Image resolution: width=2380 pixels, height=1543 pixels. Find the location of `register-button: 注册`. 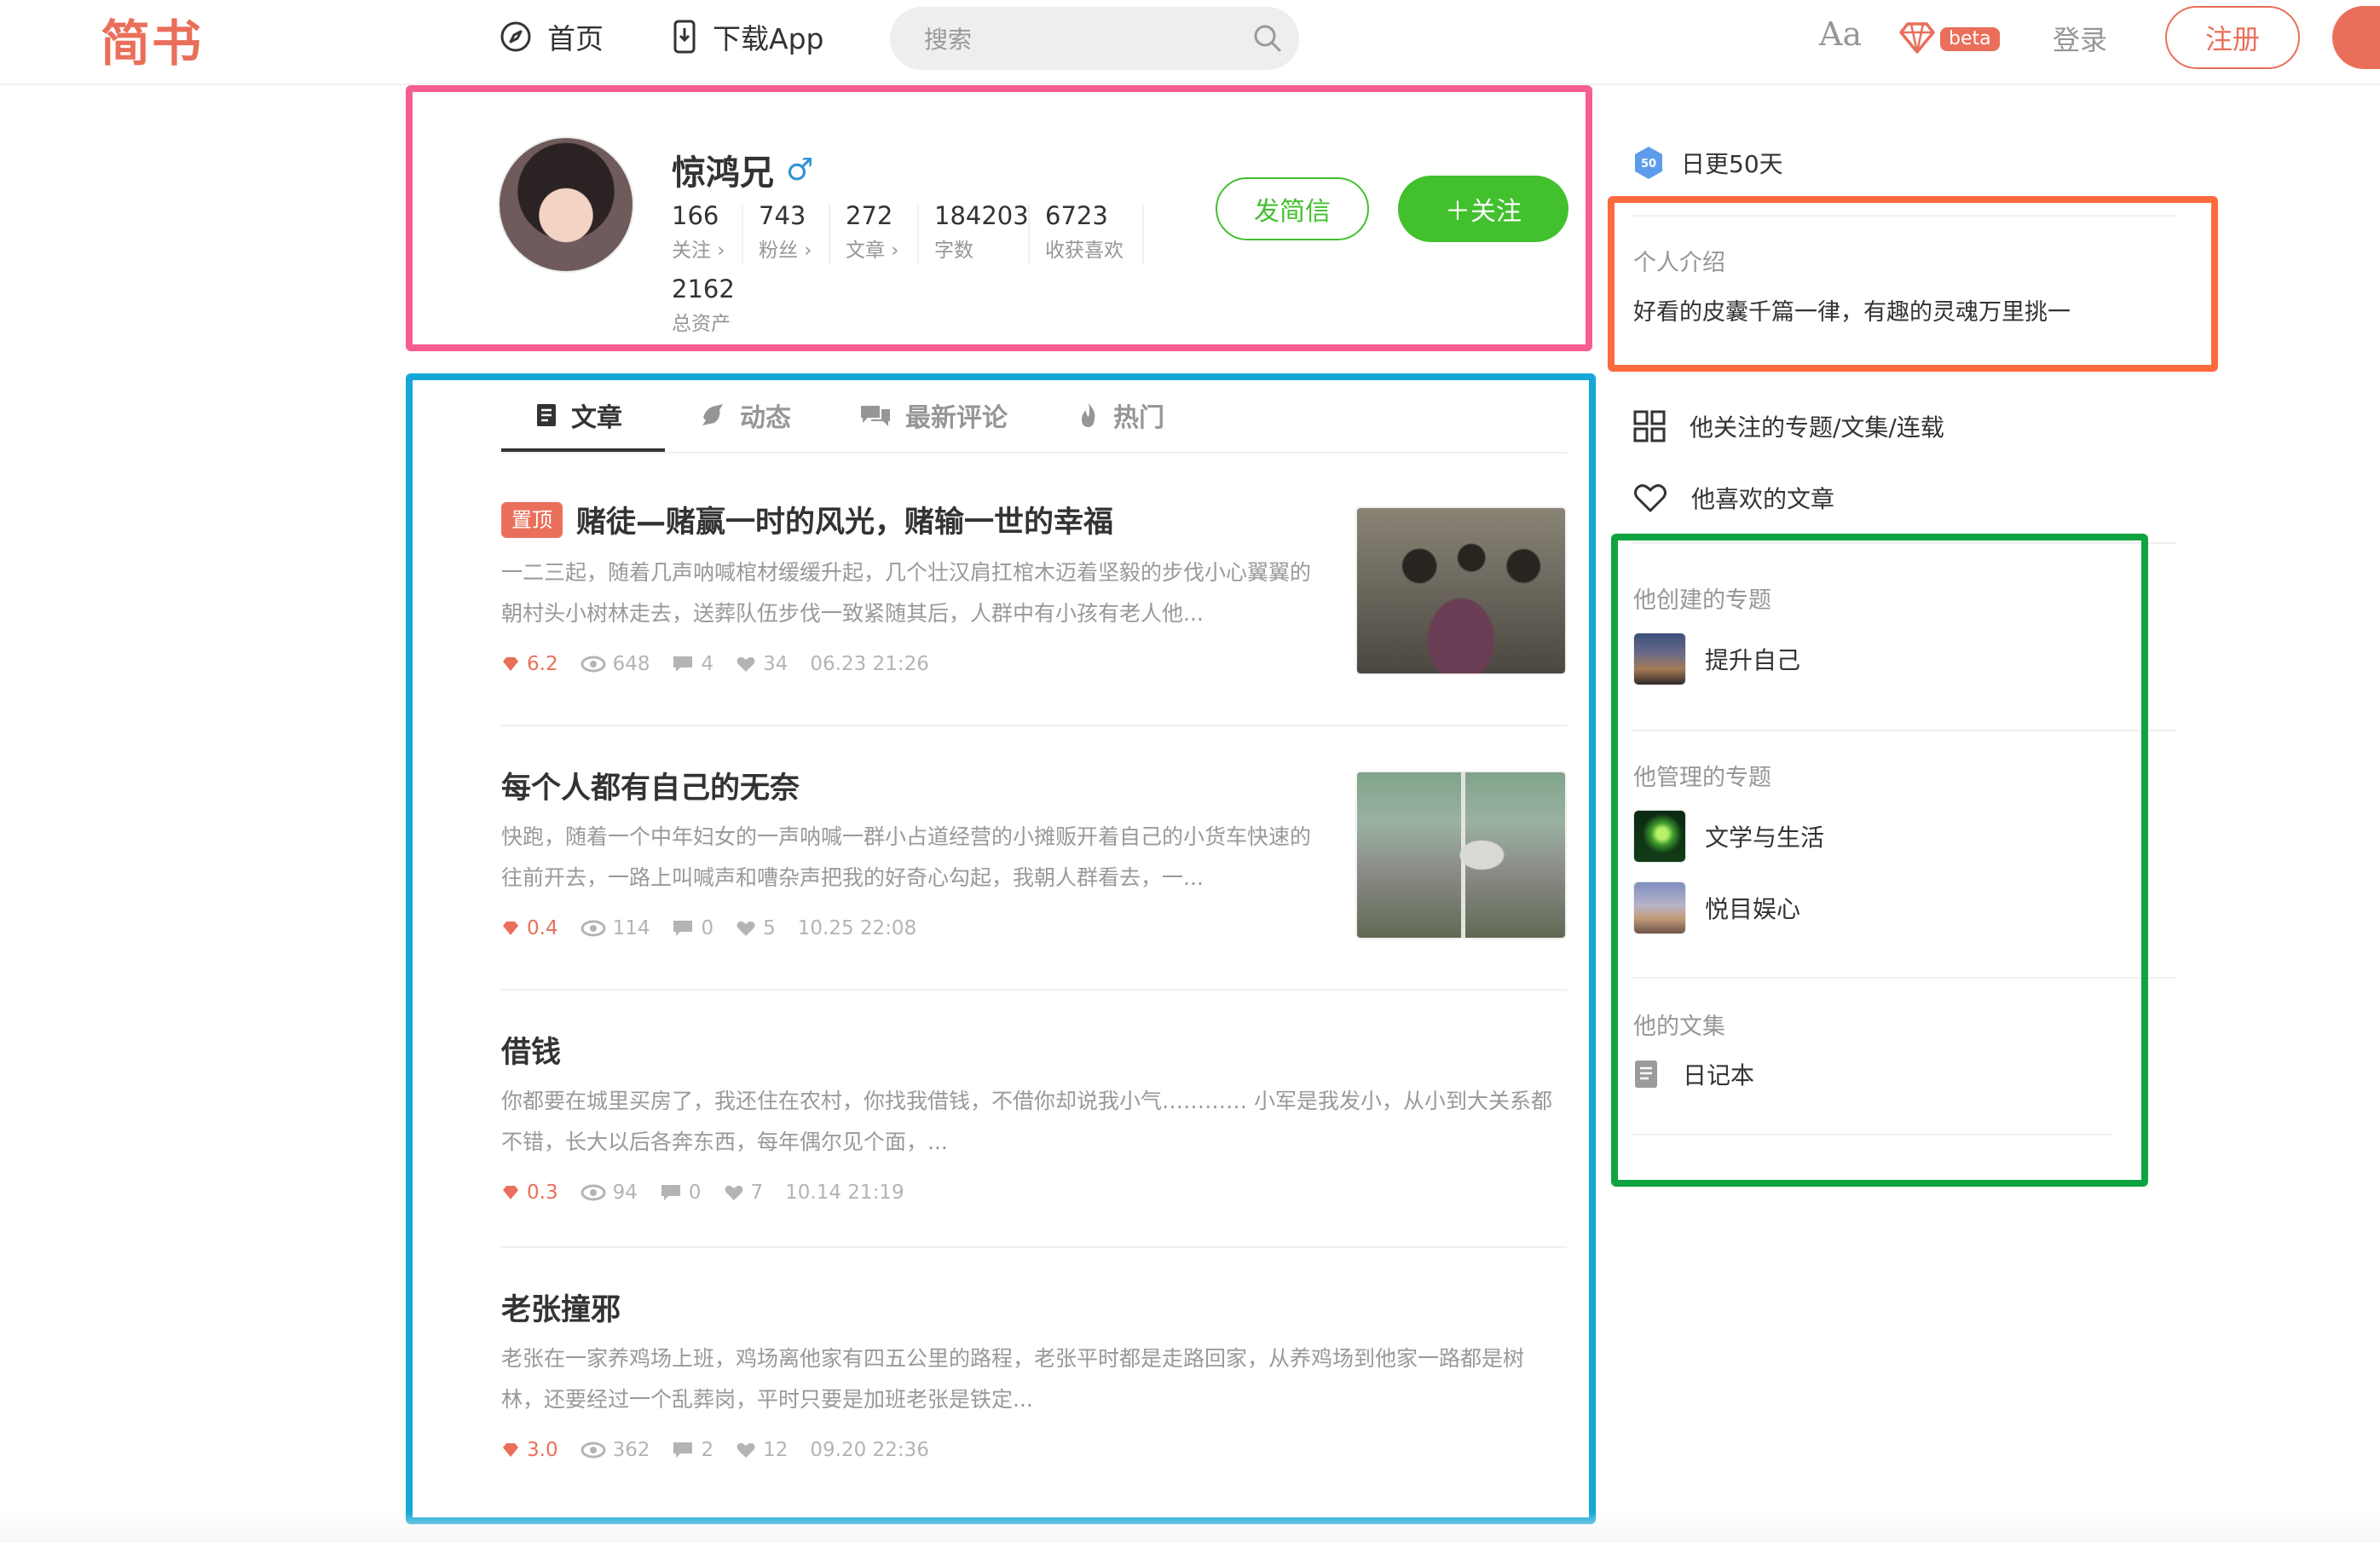

register-button: 注册 is located at coordinates (2232, 37).